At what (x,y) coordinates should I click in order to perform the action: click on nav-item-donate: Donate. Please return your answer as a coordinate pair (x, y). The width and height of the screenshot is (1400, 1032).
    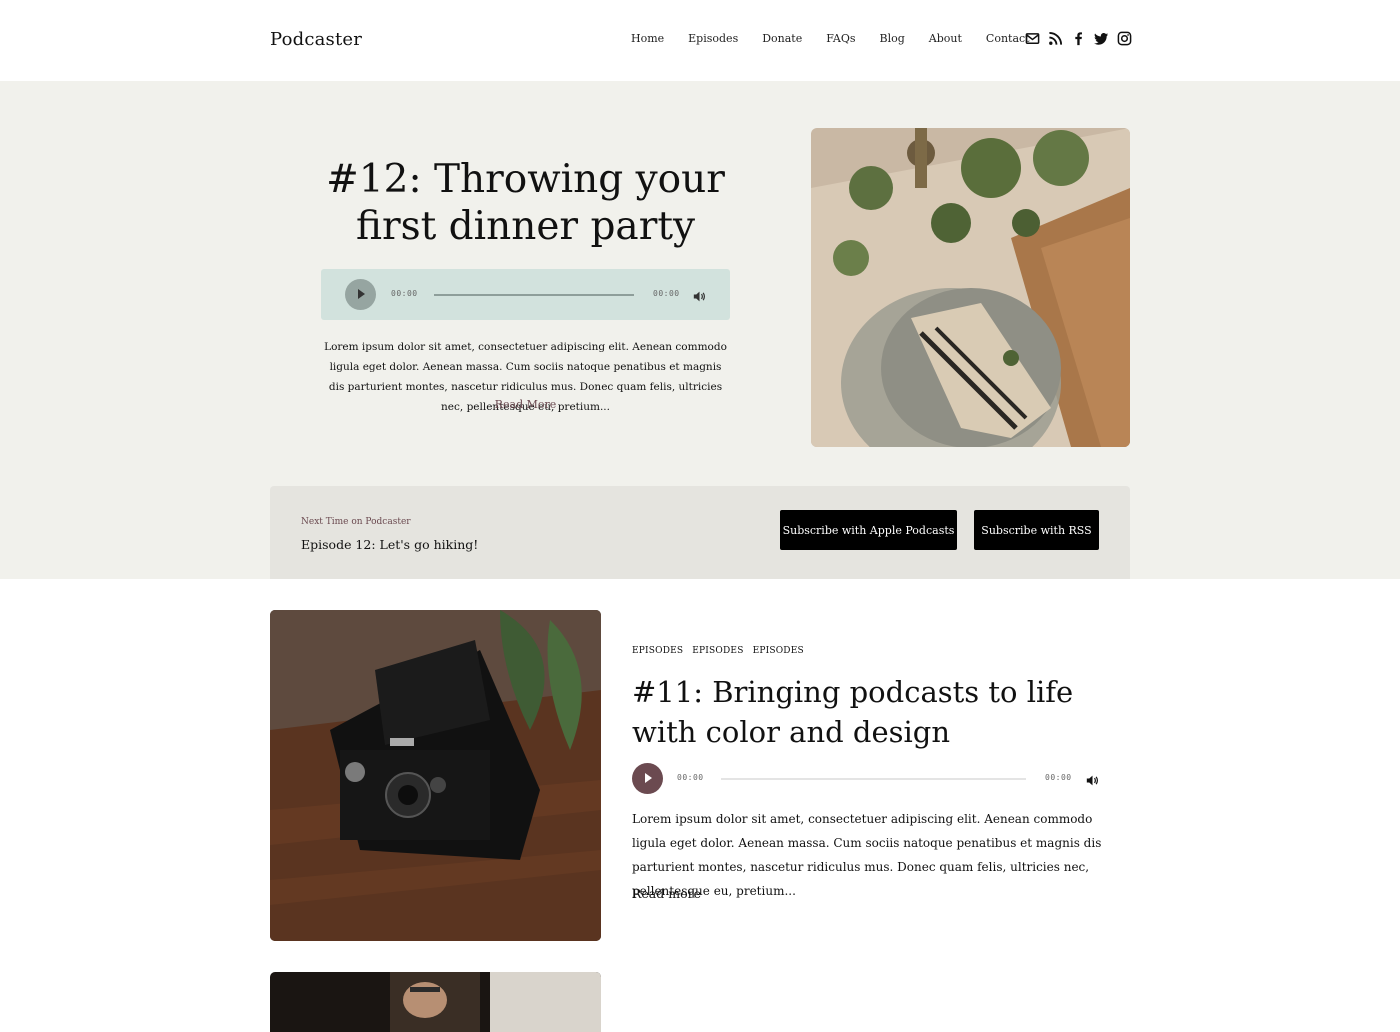
    Looking at the image, I should click on (782, 38).